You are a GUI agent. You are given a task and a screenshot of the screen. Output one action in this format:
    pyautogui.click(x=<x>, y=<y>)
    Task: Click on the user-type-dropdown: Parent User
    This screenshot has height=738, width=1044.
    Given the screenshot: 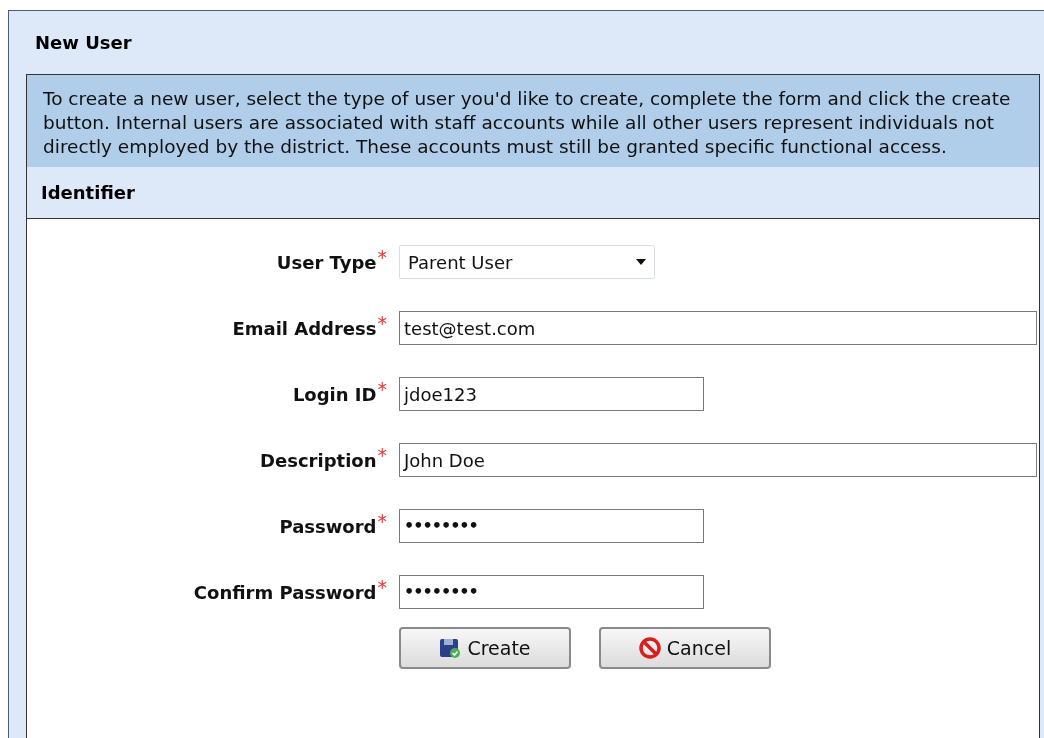 What is the action you would take?
    pyautogui.click(x=527, y=262)
    